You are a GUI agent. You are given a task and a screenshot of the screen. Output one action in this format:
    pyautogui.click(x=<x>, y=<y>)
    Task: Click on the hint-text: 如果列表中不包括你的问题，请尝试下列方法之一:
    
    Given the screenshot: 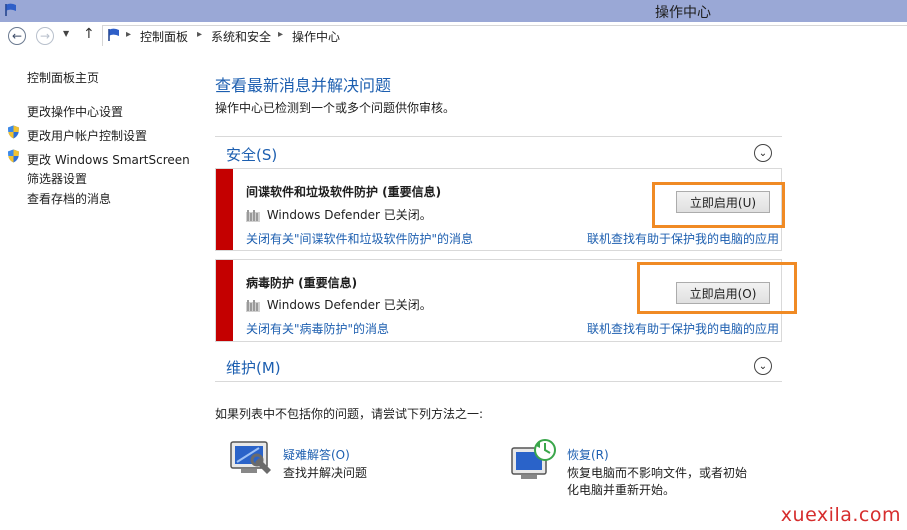 What is the action you would take?
    pyautogui.click(x=349, y=414)
    